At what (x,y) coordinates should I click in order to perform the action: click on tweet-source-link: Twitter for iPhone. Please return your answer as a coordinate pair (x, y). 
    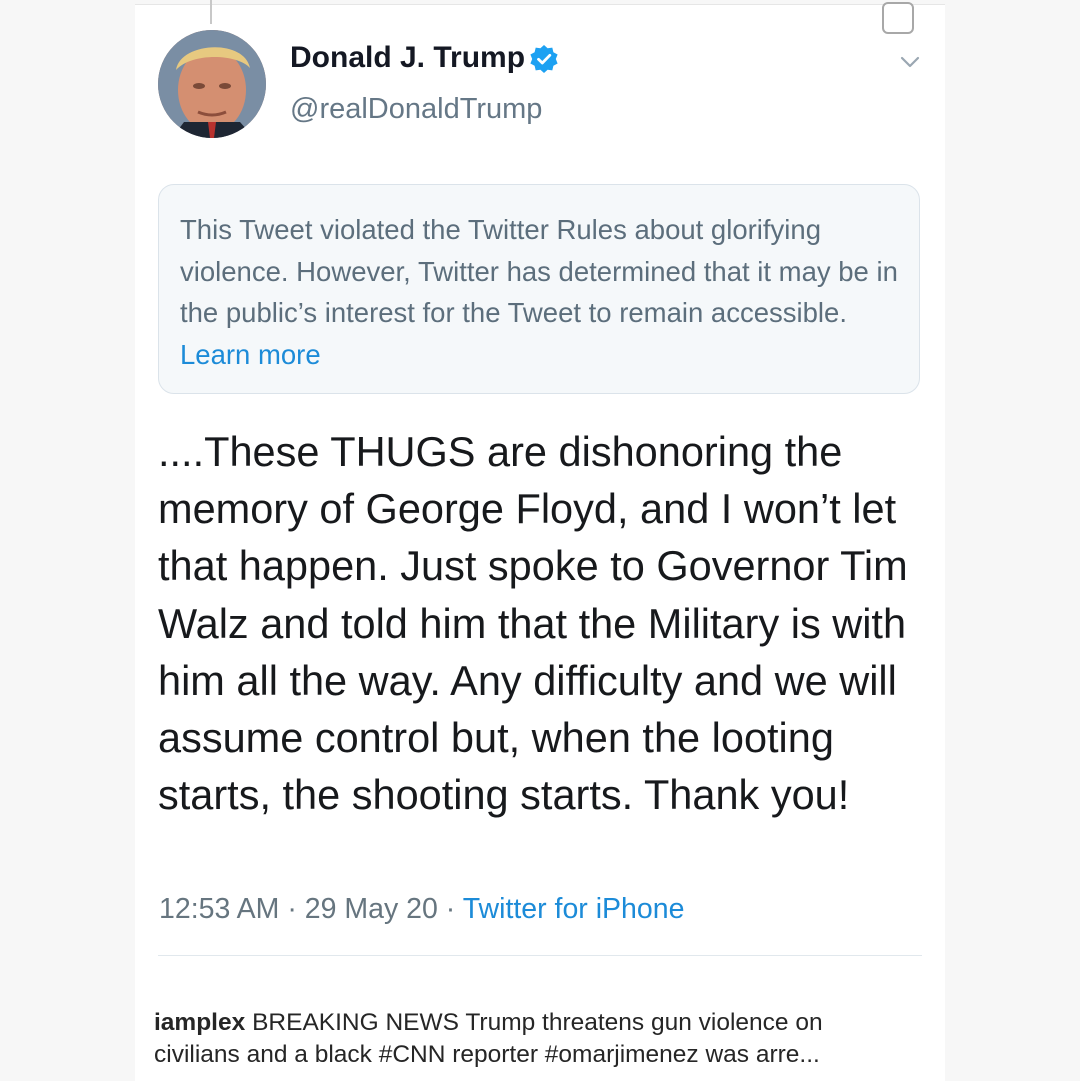
    Looking at the image, I should click on (574, 909).